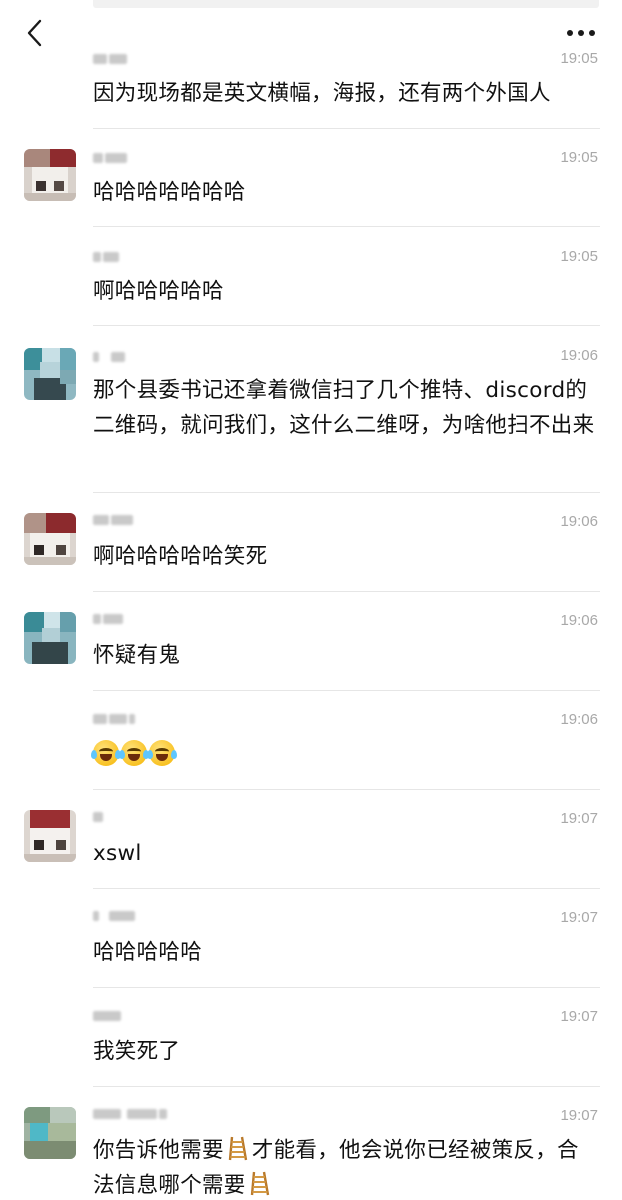 This screenshot has width=622, height=1200. What do you see at coordinates (322, 93) in the screenshot?
I see `message-text: 因为现场都是英文横幅，海报，还有两个外国人` at bounding box center [322, 93].